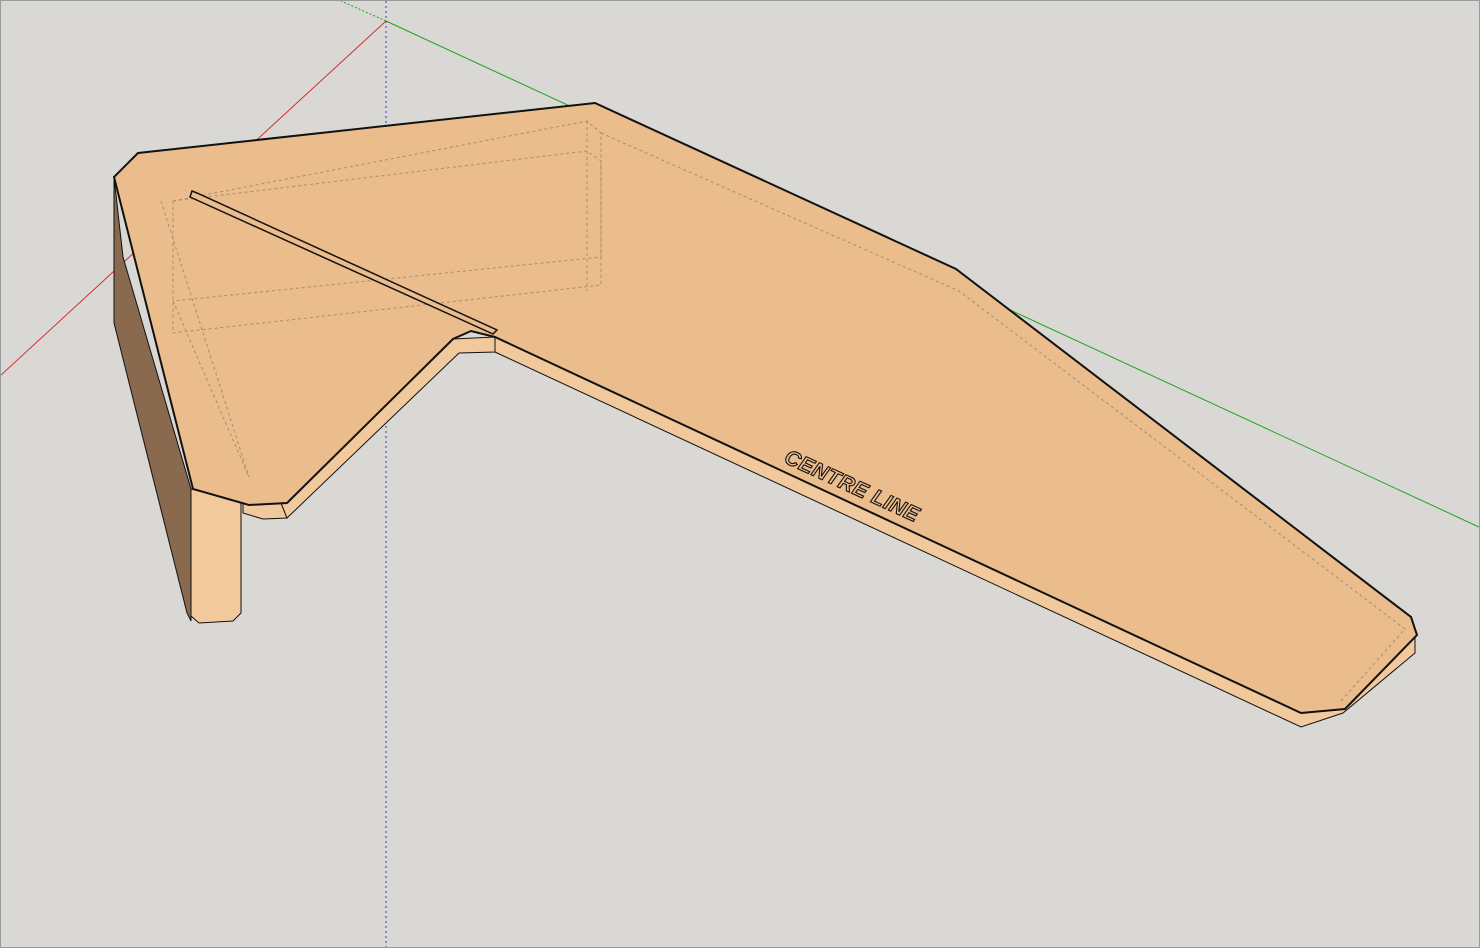  I want to click on leg-front-face, so click(216, 556).